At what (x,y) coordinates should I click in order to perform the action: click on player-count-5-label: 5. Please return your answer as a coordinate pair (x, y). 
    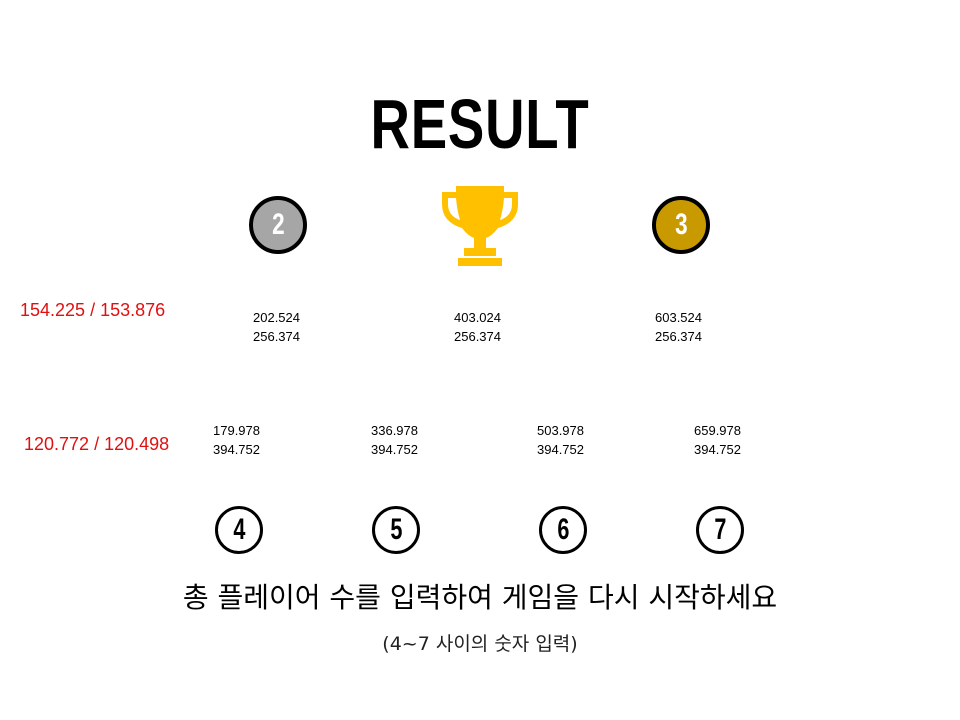
    Looking at the image, I should click on (396, 529).